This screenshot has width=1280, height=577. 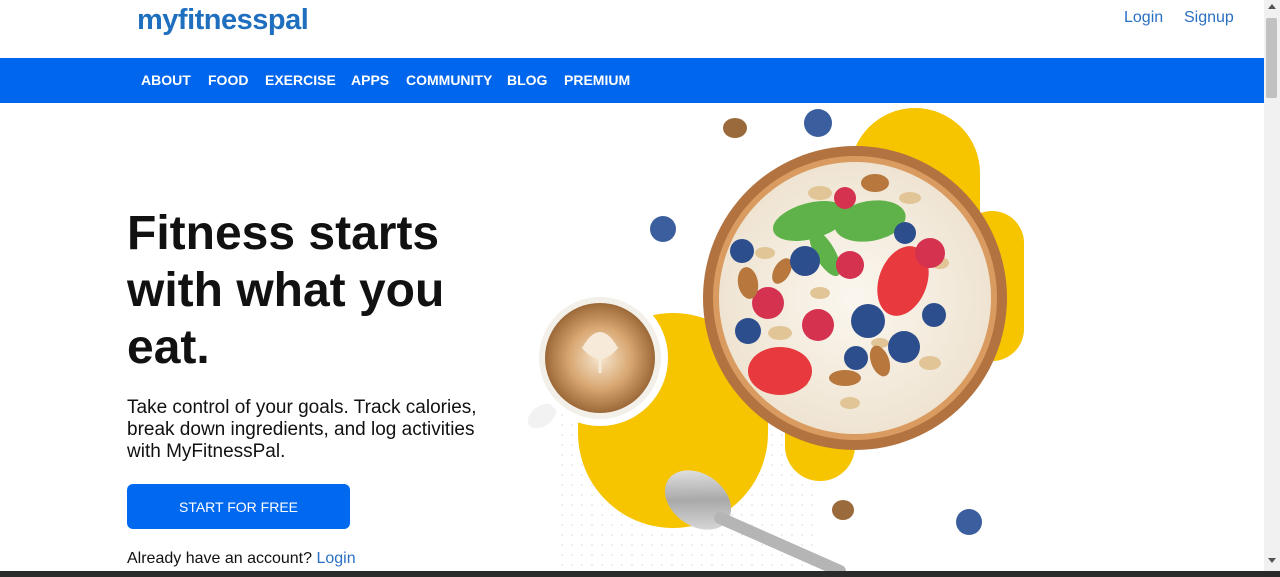 I want to click on account-prompt: Already have an account? Login, so click(x=241, y=559).